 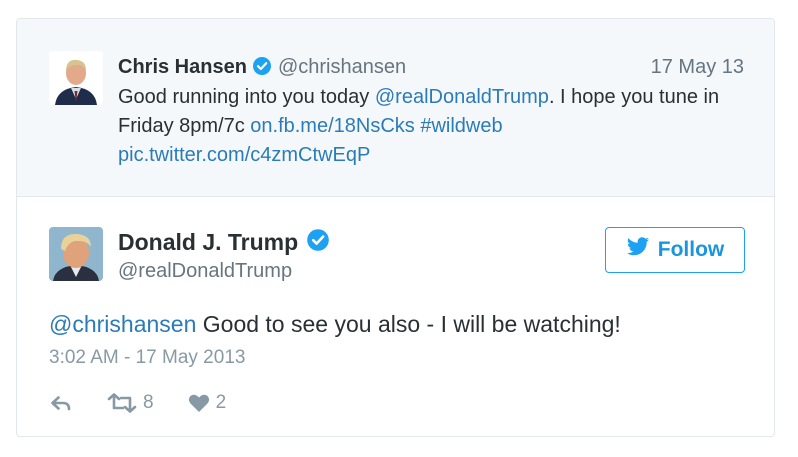 I want to click on tweet-actions: 8 2, so click(x=137, y=403).